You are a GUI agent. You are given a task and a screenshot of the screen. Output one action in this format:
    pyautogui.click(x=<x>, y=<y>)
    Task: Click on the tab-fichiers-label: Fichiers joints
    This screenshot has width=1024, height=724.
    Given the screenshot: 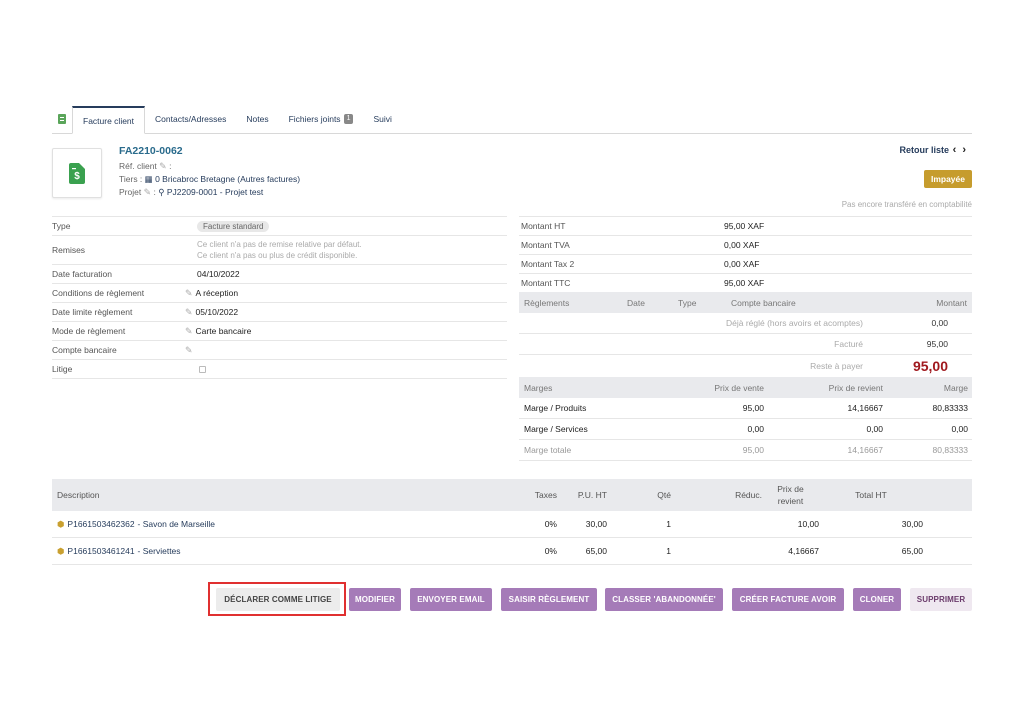 What is the action you would take?
    pyautogui.click(x=314, y=119)
    